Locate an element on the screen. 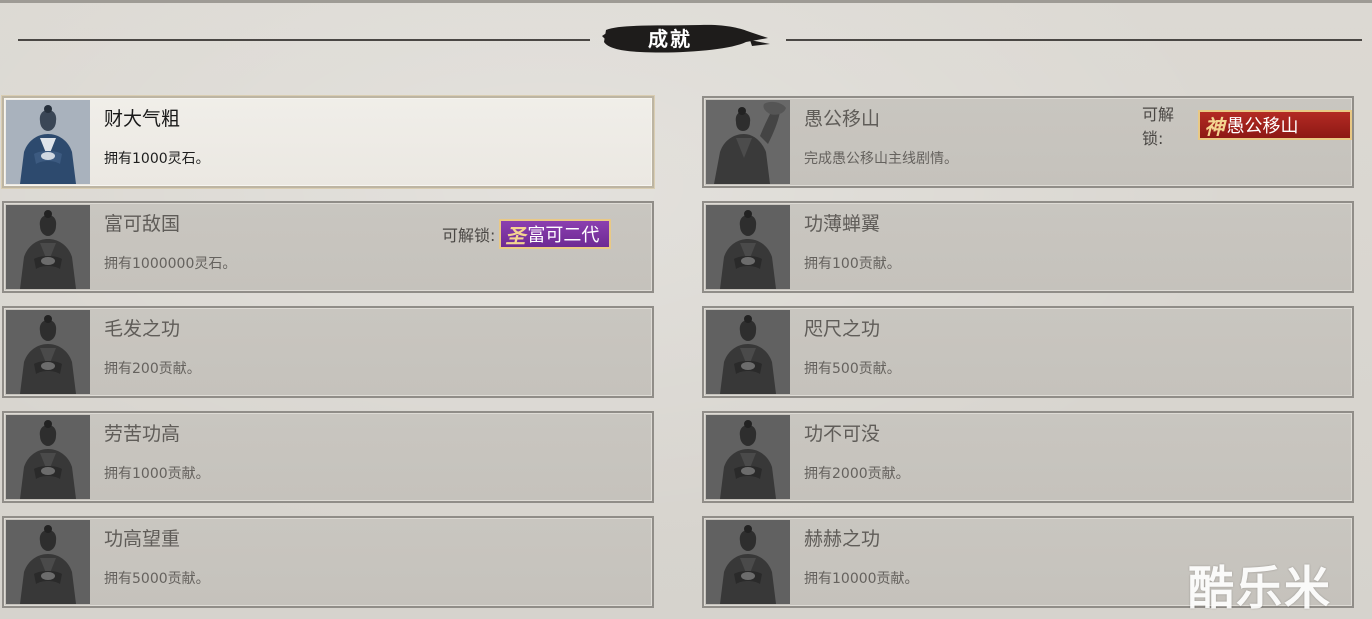 The height and width of the screenshot is (619, 1372). achievement-card: 劳苦功高 拥有1000贡献。 is located at coordinates (328, 457).